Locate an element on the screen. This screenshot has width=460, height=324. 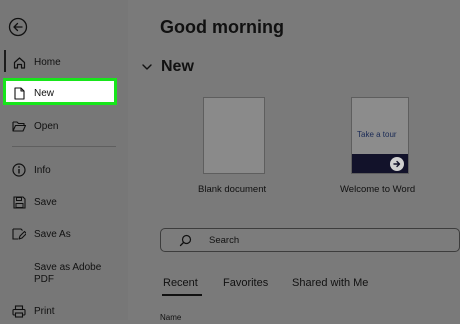
tab-shared-with-me: Shared with Me is located at coordinates (330, 283).